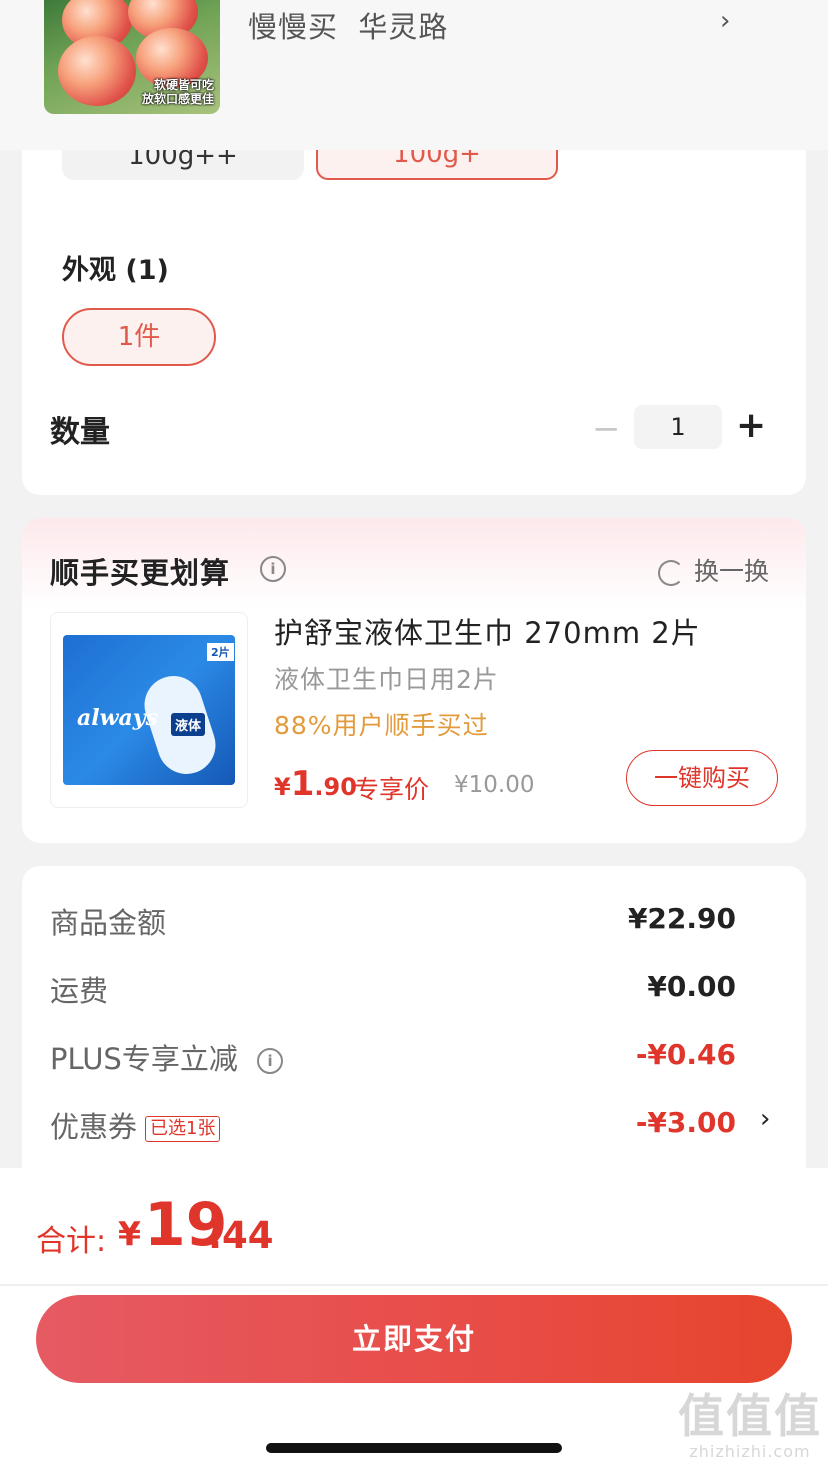  Describe the element at coordinates (685, 1054) in the screenshot. I see `plus-discount-value: -¥0.46` at that location.